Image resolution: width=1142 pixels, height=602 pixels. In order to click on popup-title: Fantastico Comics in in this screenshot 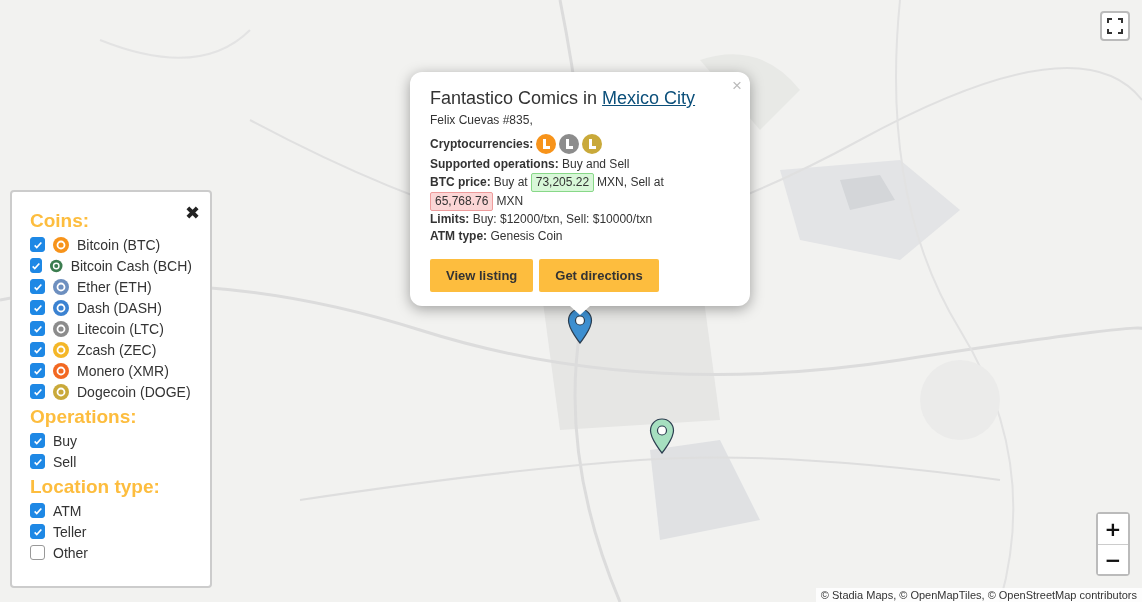, I will do `click(514, 98)`.